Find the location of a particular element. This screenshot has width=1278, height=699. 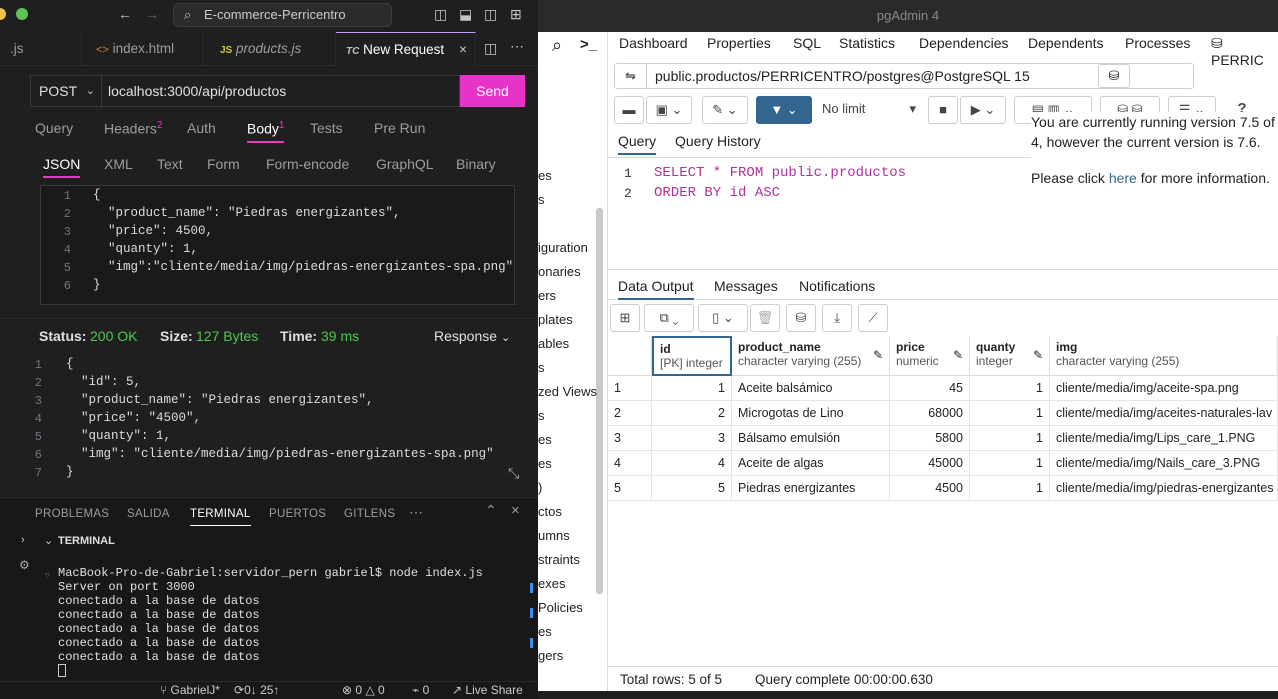

panel-tab-gitlens: GITLENS is located at coordinates (369, 514).